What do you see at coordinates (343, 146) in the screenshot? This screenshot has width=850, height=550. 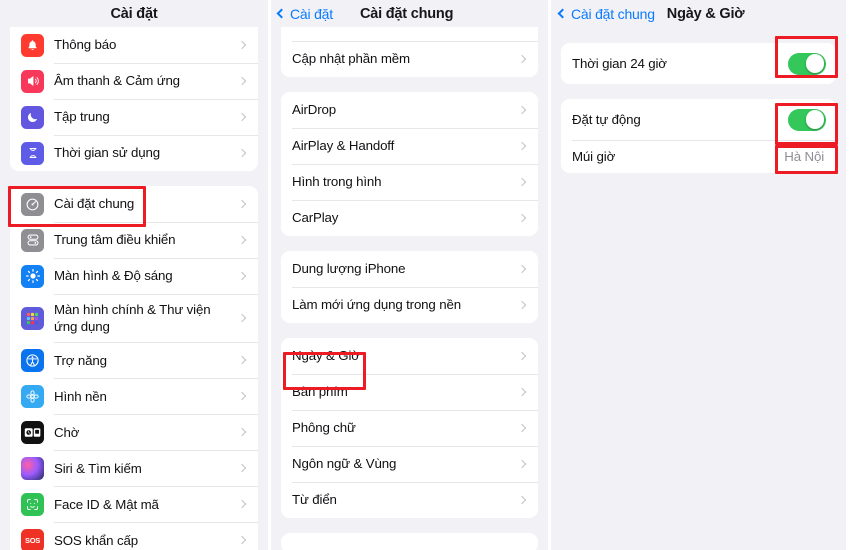 I see `list-item-label: AirPlay & Handoff` at bounding box center [343, 146].